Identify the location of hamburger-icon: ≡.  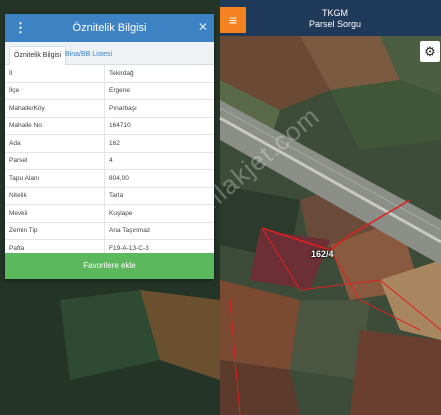
(233, 20).